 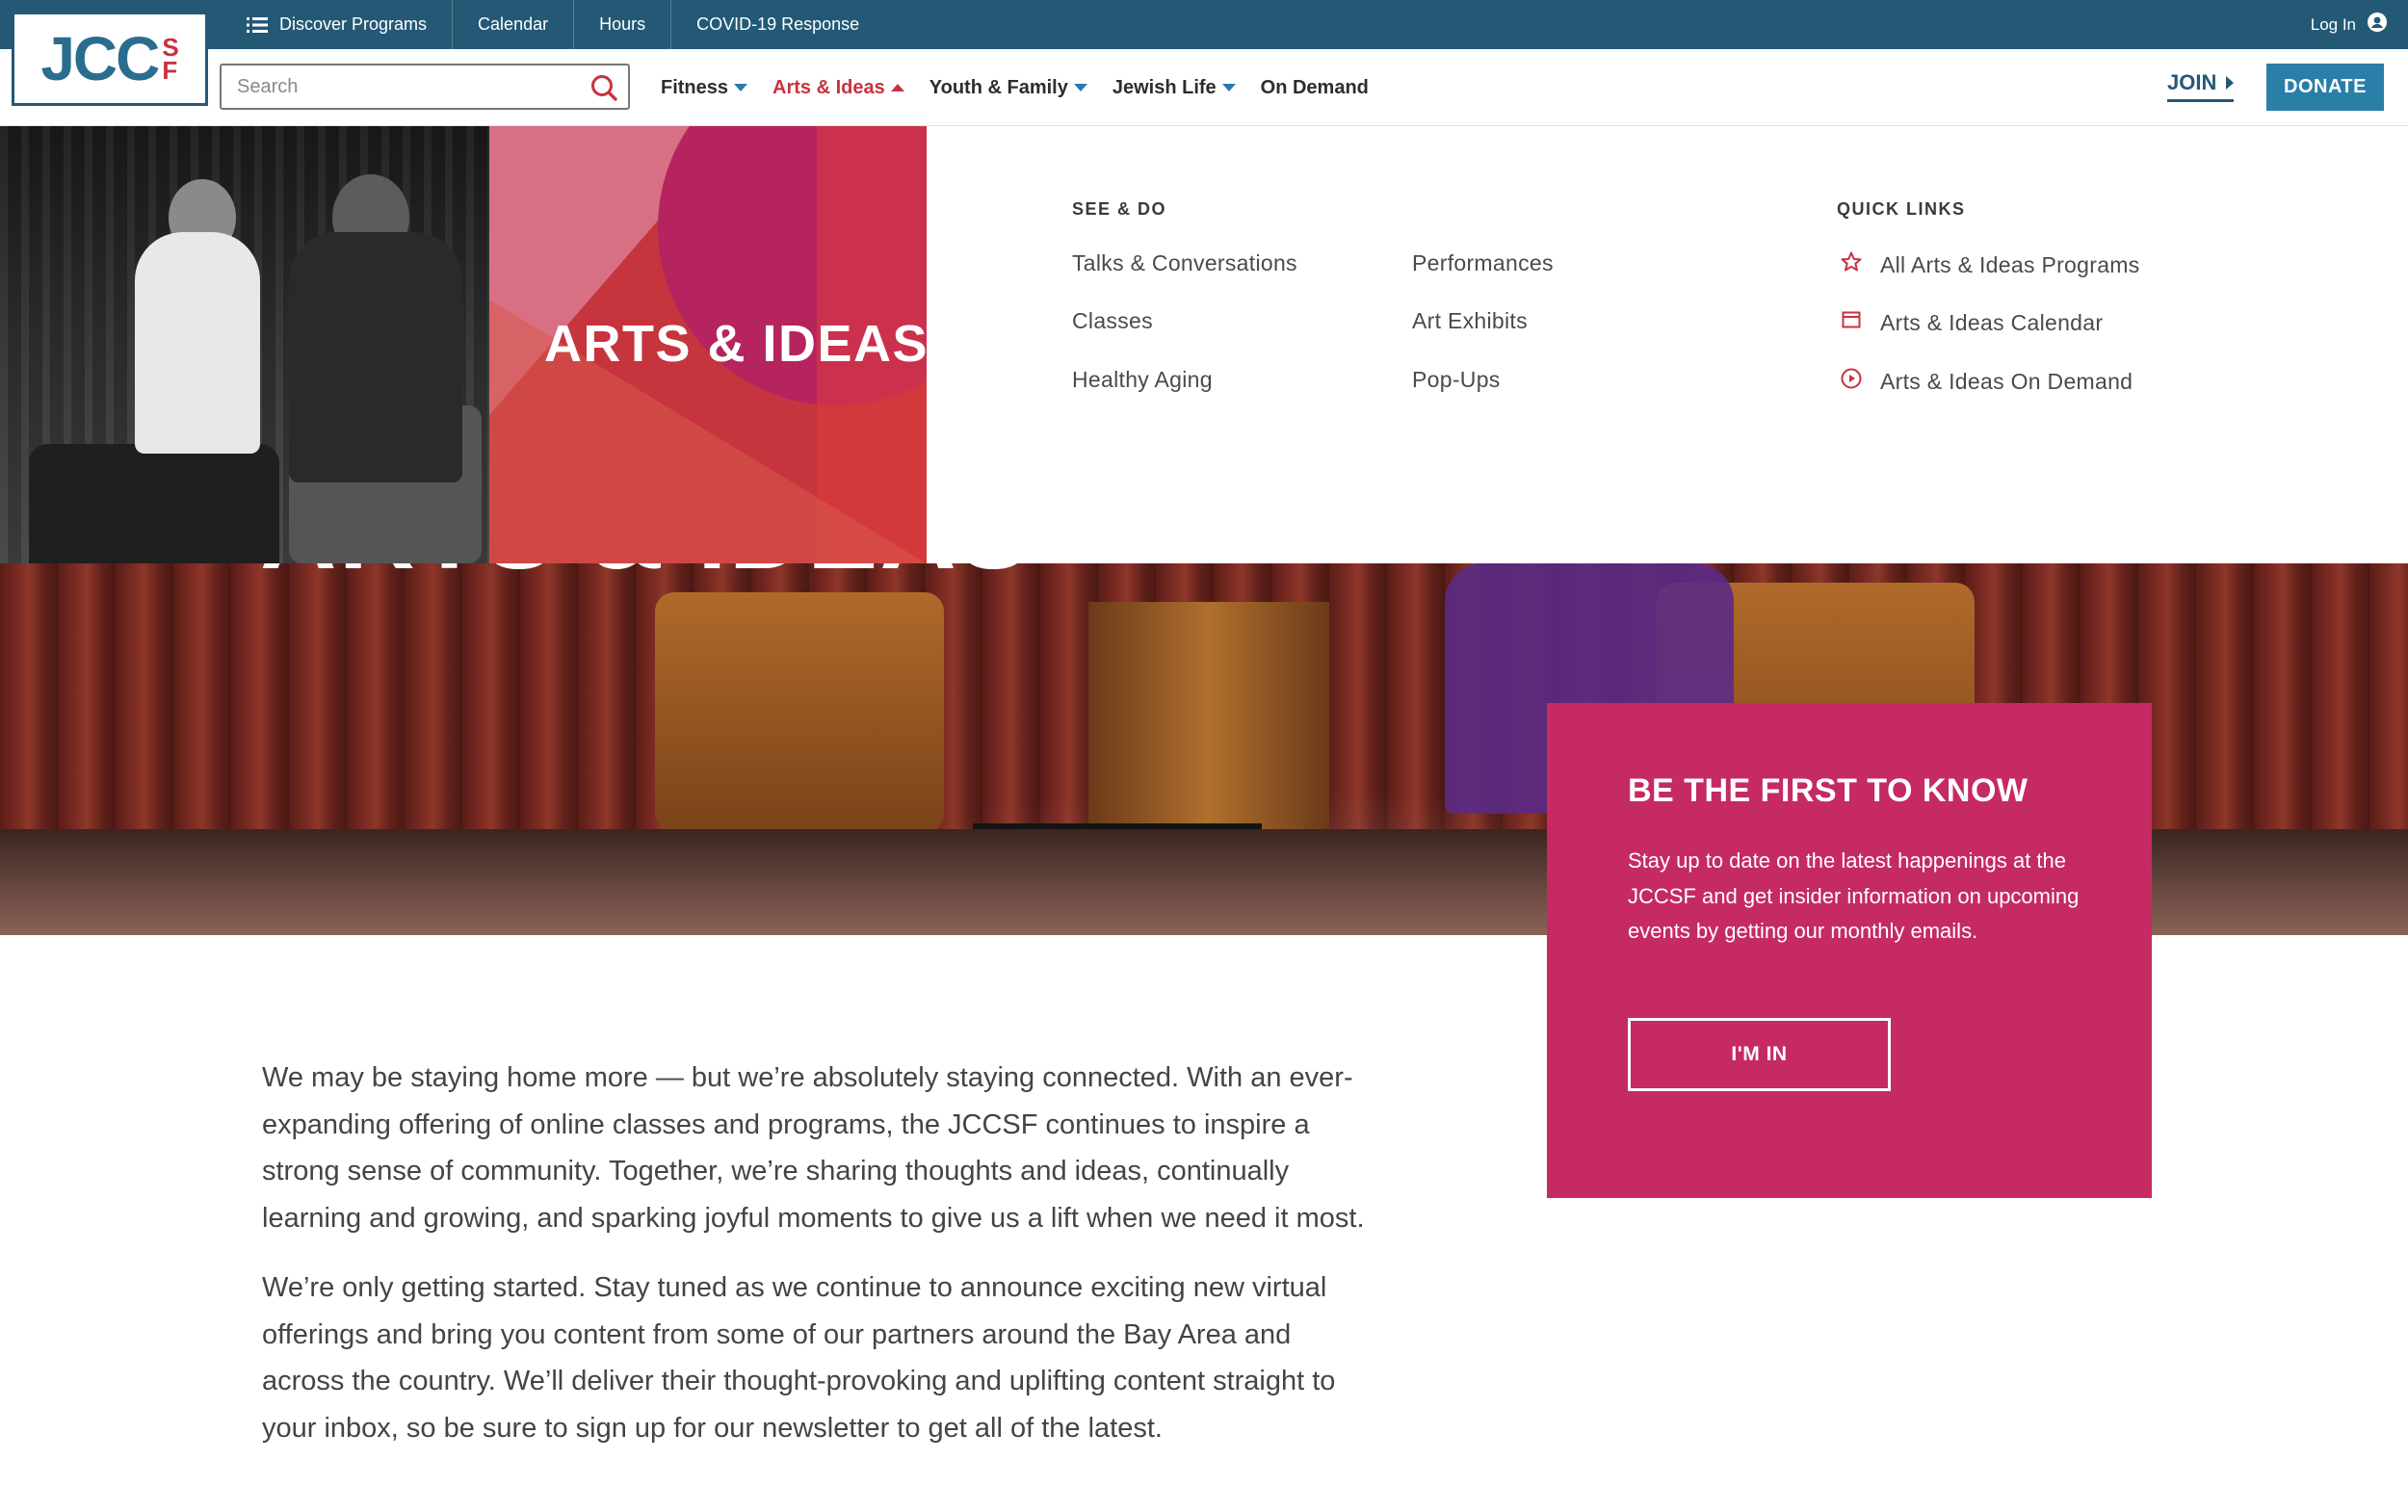 I want to click on quick-links-heading: QUICK LINKS, so click(x=1901, y=209).